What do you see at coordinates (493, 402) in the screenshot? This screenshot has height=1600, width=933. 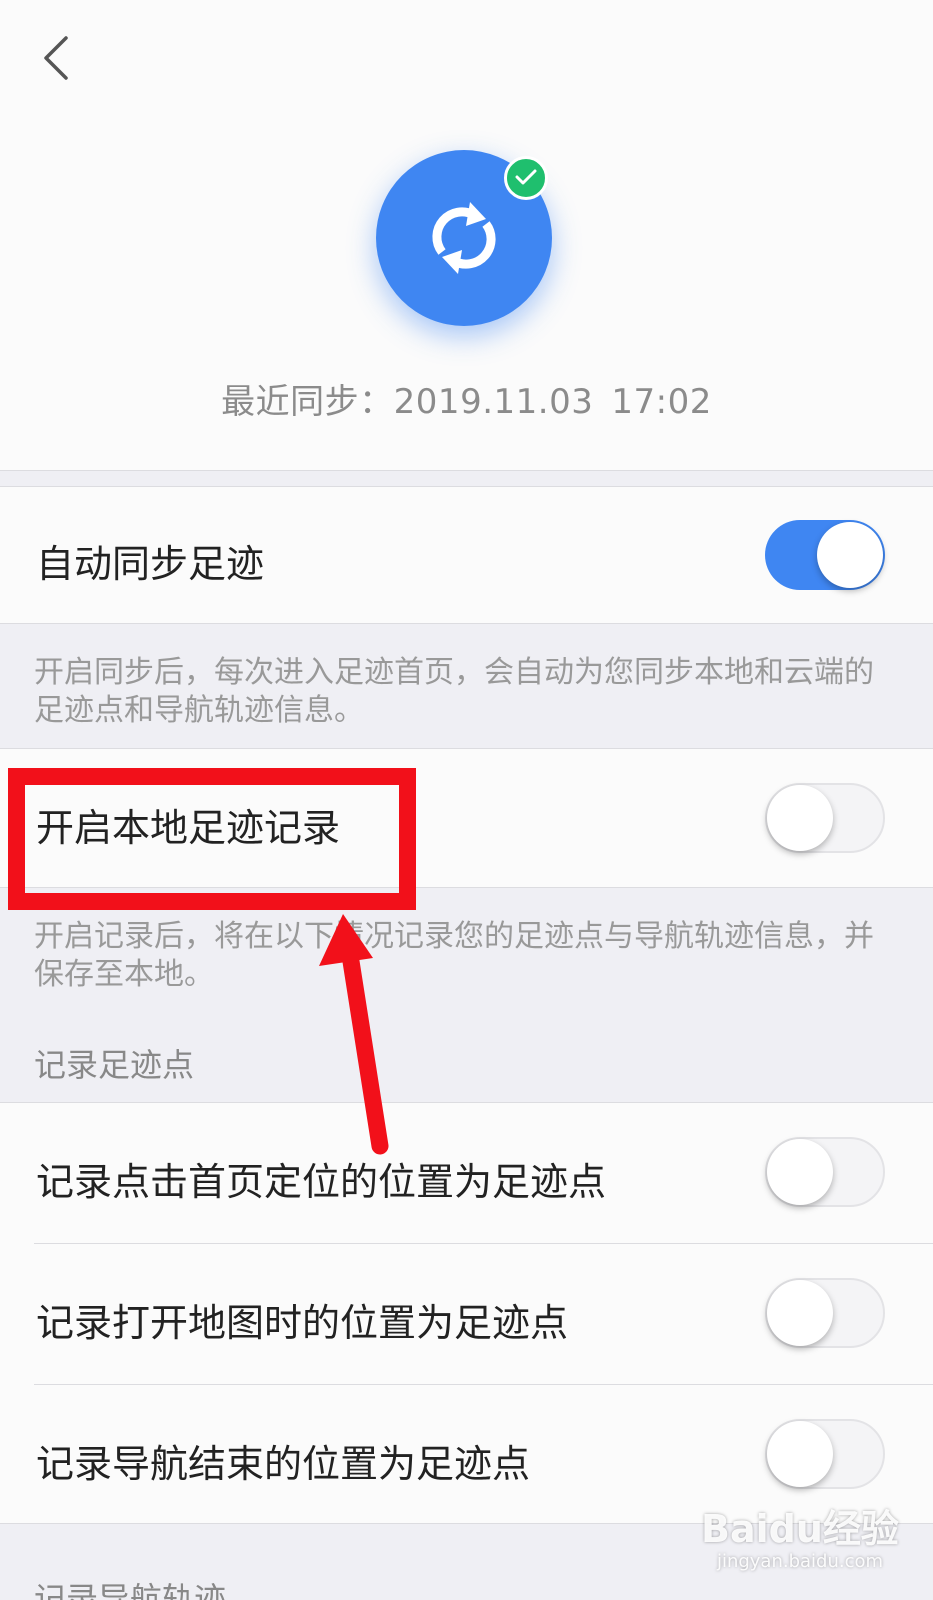 I see `last-sync-date: 2019.11.03` at bounding box center [493, 402].